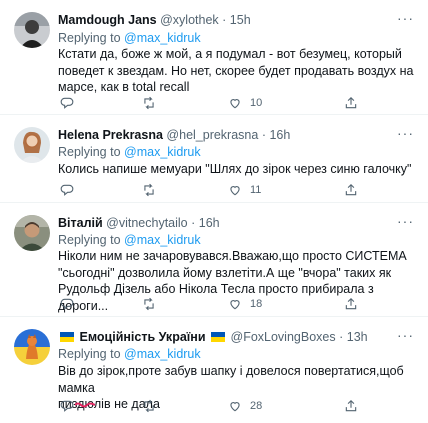 The height and width of the screenshot is (423, 428). Describe the element at coordinates (212, 406) in the screenshot. I see `tweet-actions: 28` at that location.